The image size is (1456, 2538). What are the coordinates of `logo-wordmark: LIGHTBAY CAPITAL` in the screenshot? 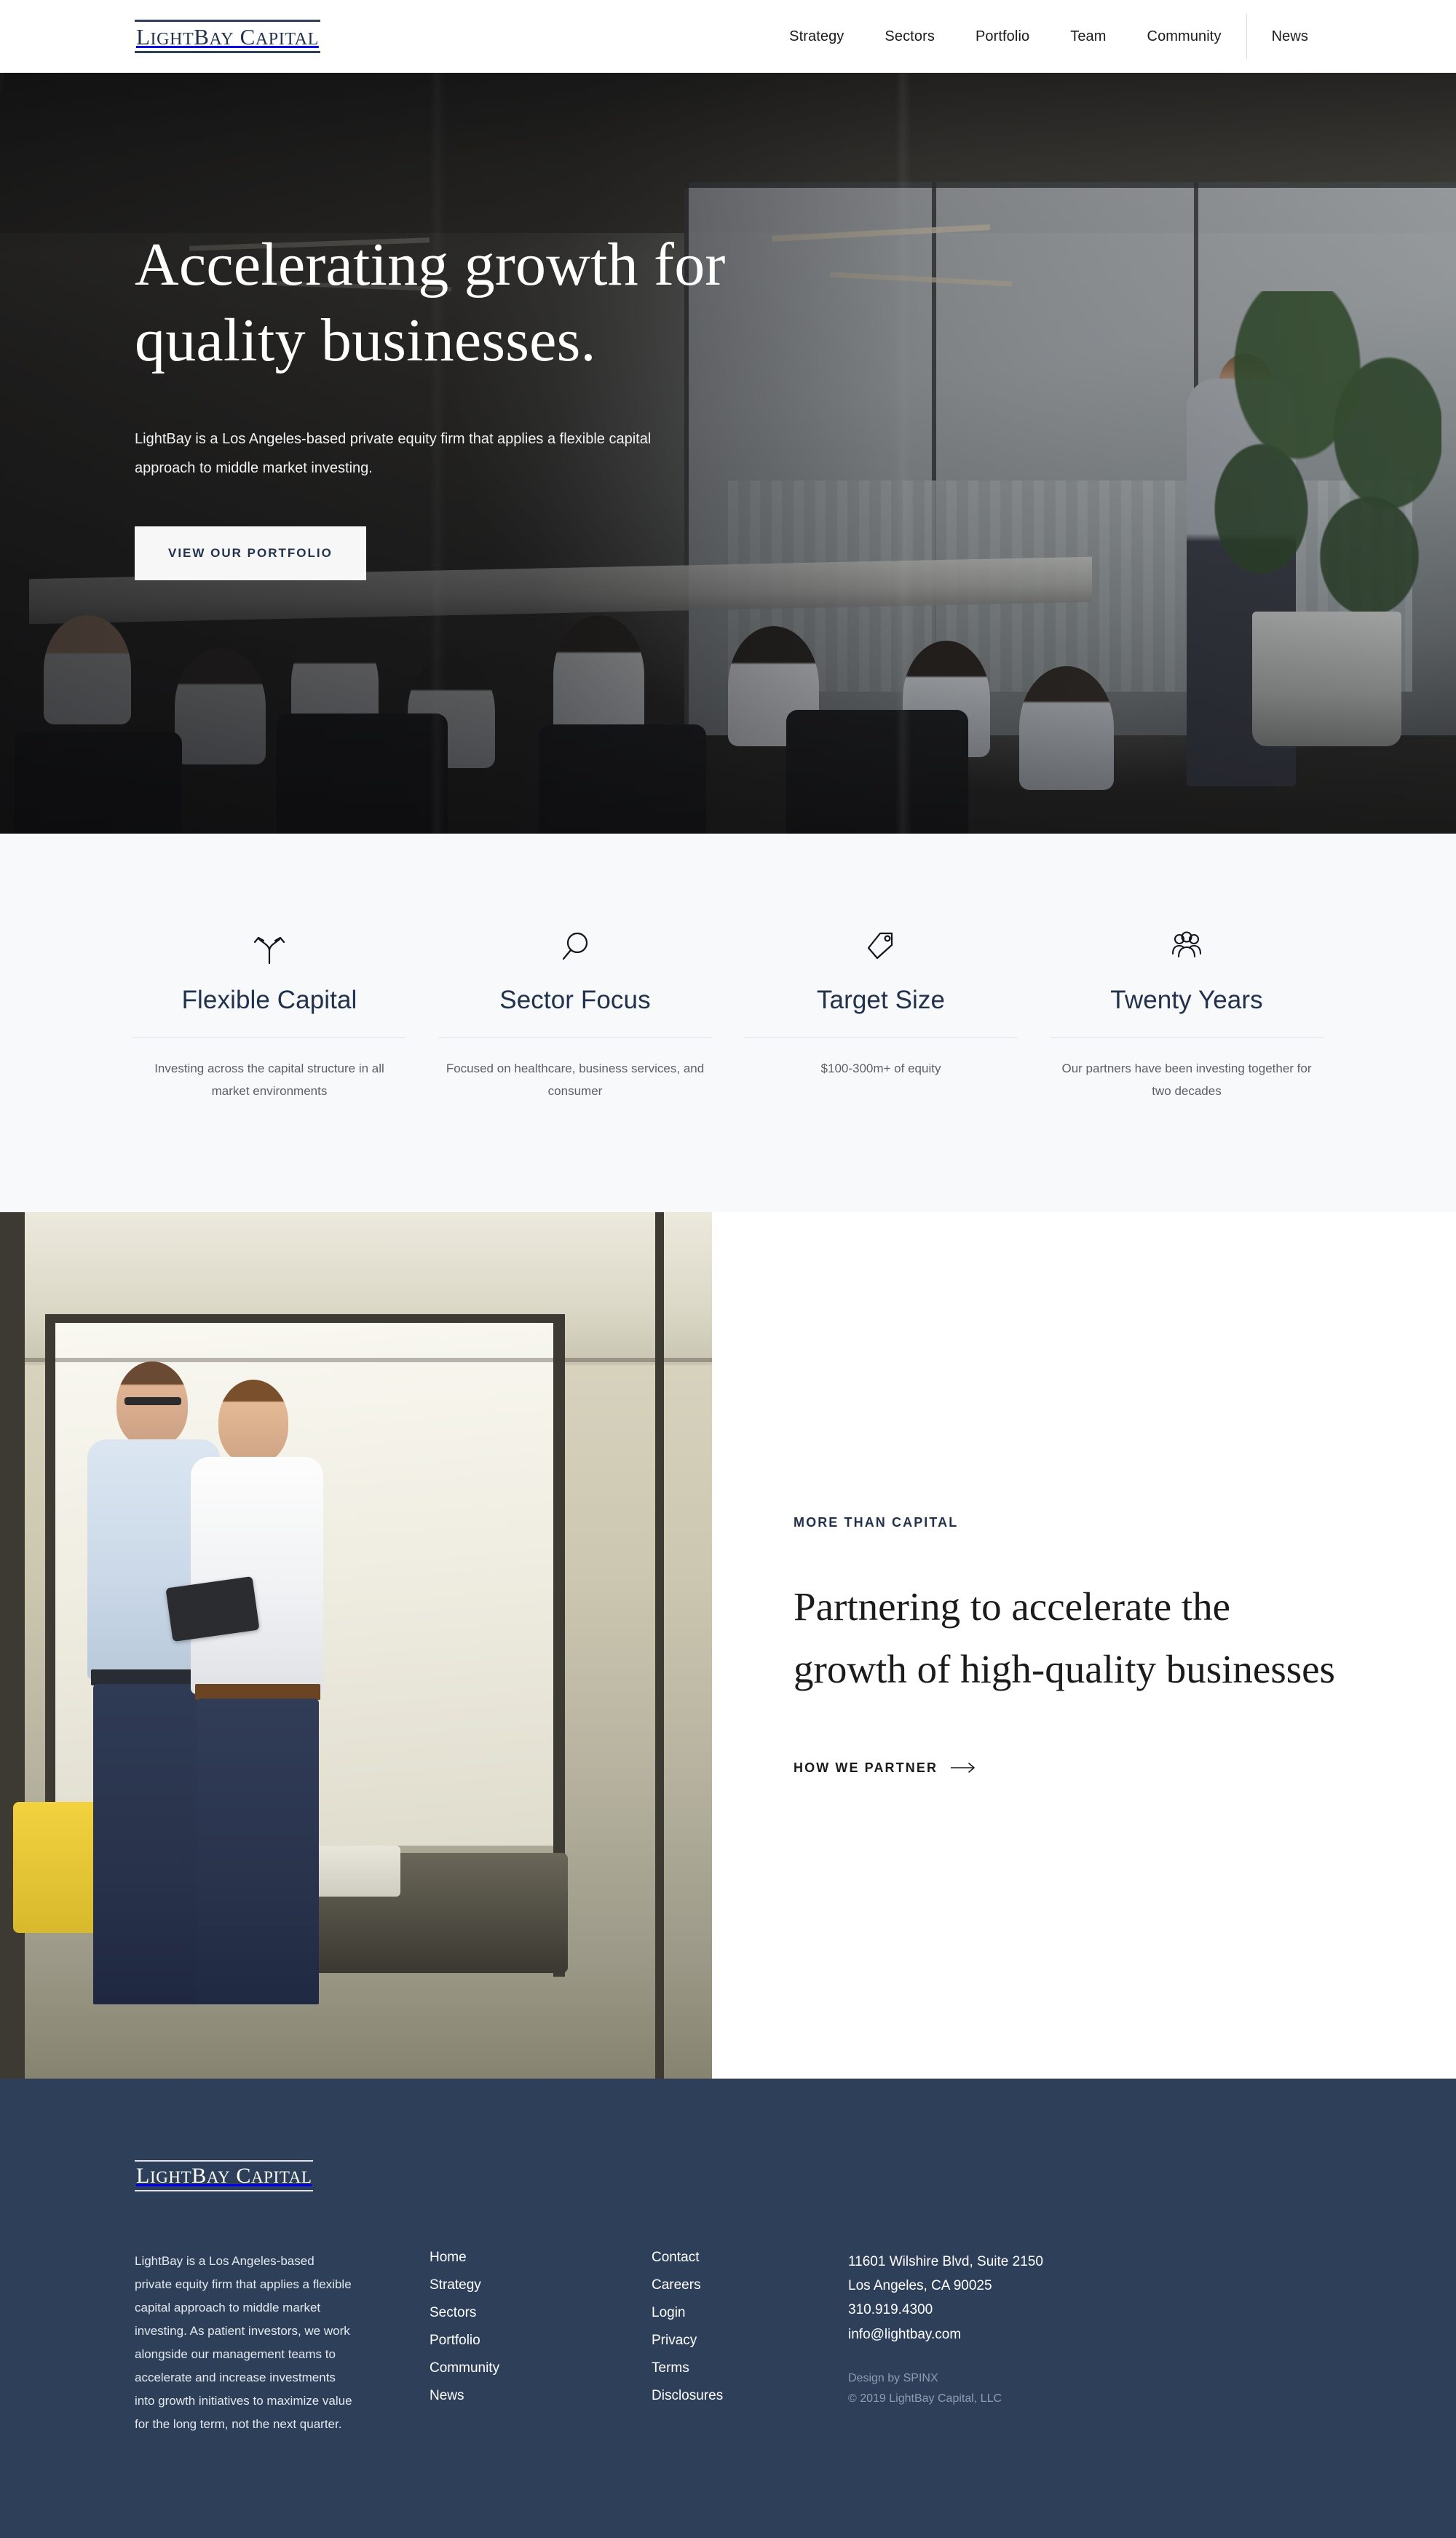 It's located at (227, 36).